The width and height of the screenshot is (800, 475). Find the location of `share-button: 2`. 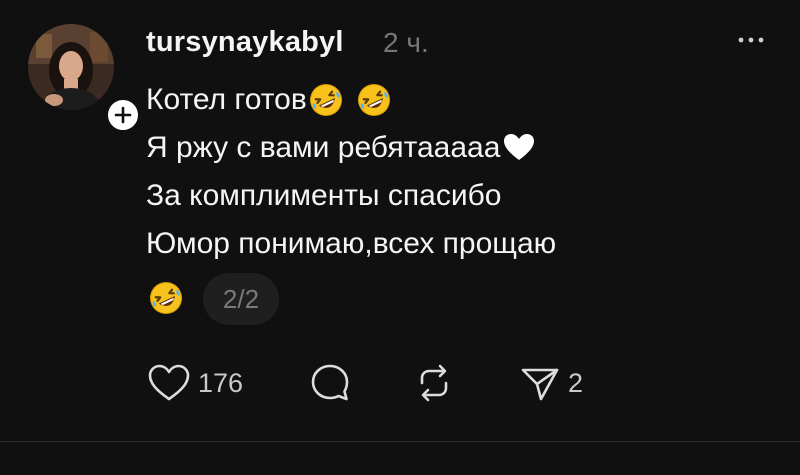

share-button: 2 is located at coordinates (550, 383).